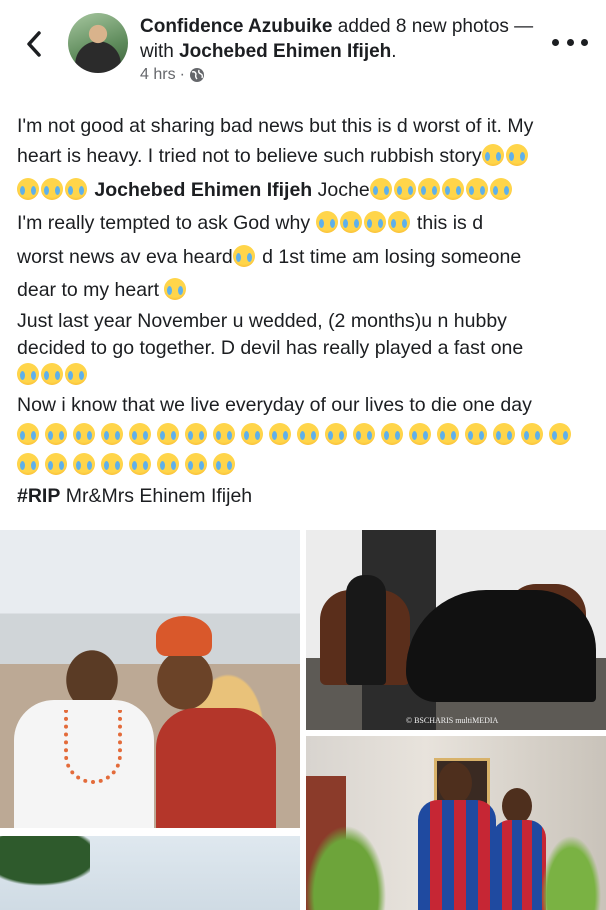 This screenshot has width=606, height=910. Describe the element at coordinates (125, 256) in the screenshot. I see `post-text-line: worst news av eva heard` at that location.